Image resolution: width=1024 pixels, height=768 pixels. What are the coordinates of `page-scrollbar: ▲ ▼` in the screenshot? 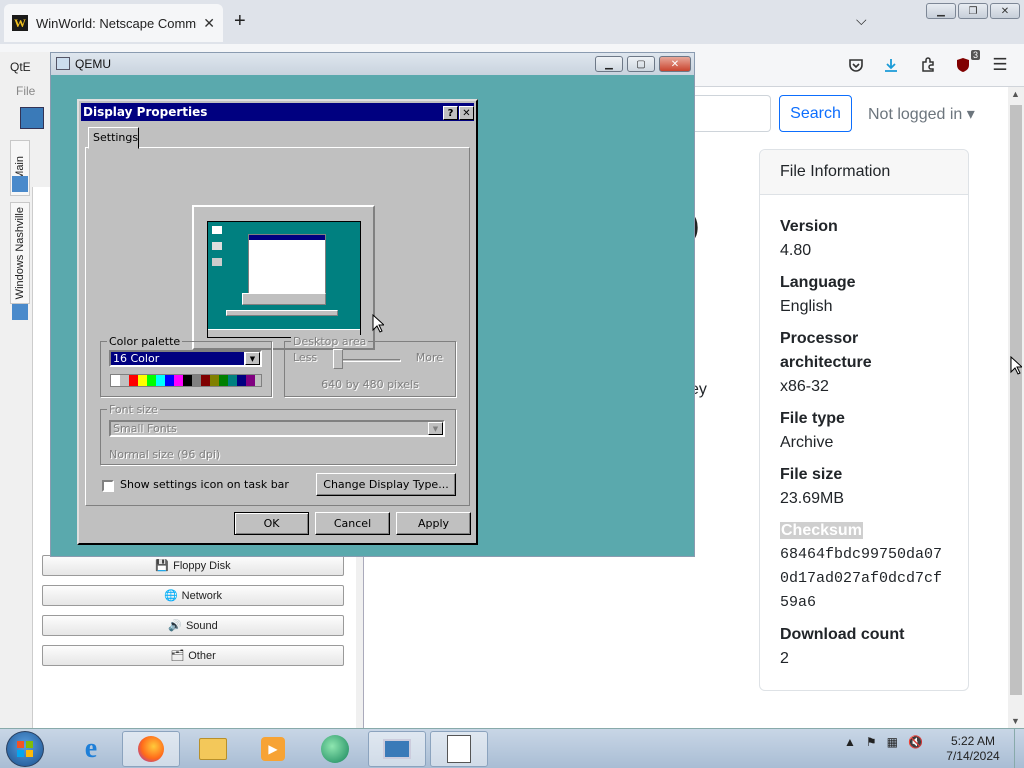 It's located at (1016, 407).